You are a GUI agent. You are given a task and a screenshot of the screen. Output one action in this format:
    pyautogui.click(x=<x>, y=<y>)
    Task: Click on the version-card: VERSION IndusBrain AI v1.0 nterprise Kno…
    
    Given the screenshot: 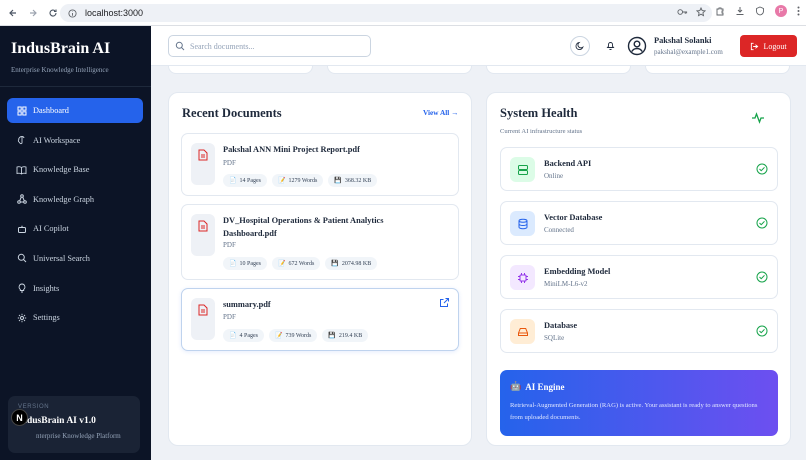 What is the action you would take?
    pyautogui.click(x=74, y=424)
    